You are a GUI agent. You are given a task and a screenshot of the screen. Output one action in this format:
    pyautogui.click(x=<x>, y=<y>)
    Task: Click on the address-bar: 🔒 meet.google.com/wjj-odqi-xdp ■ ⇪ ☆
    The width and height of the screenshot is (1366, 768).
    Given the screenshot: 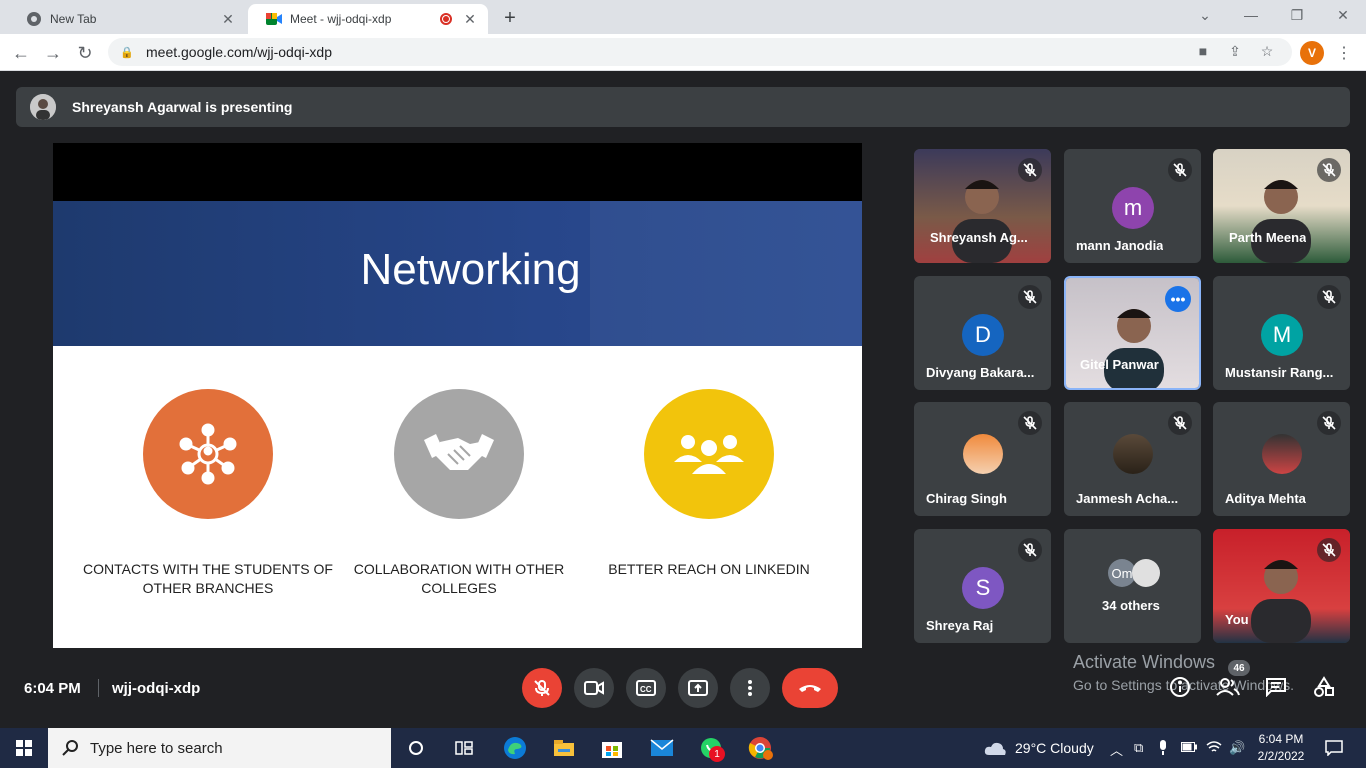 What is the action you would take?
    pyautogui.click(x=700, y=52)
    